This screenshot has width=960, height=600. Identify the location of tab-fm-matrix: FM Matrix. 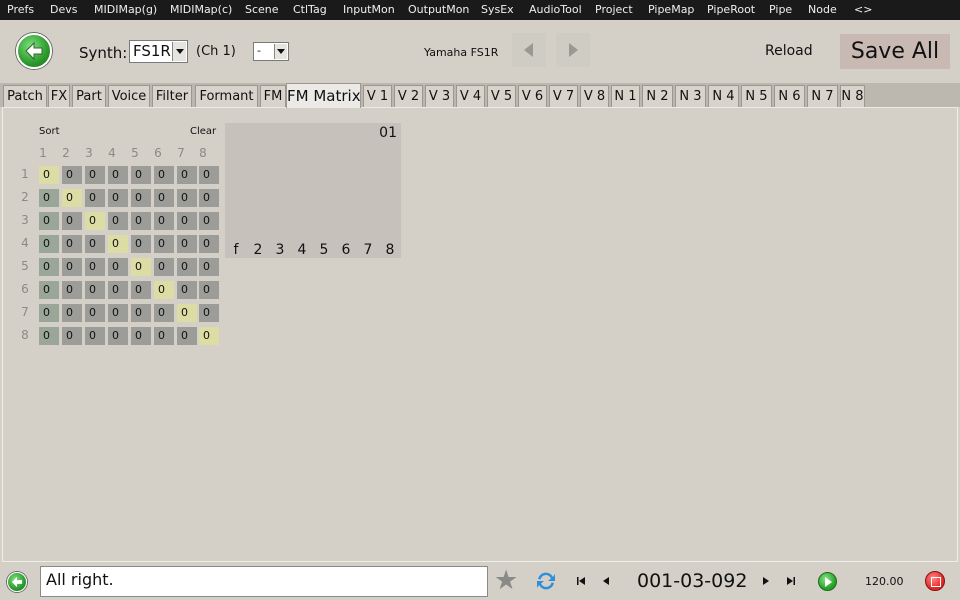
(323, 95).